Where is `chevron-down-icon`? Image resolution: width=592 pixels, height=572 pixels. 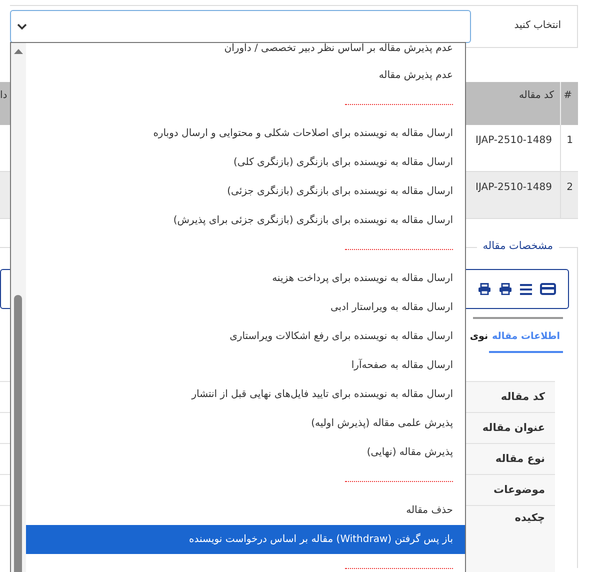 chevron-down-icon is located at coordinates (22, 26).